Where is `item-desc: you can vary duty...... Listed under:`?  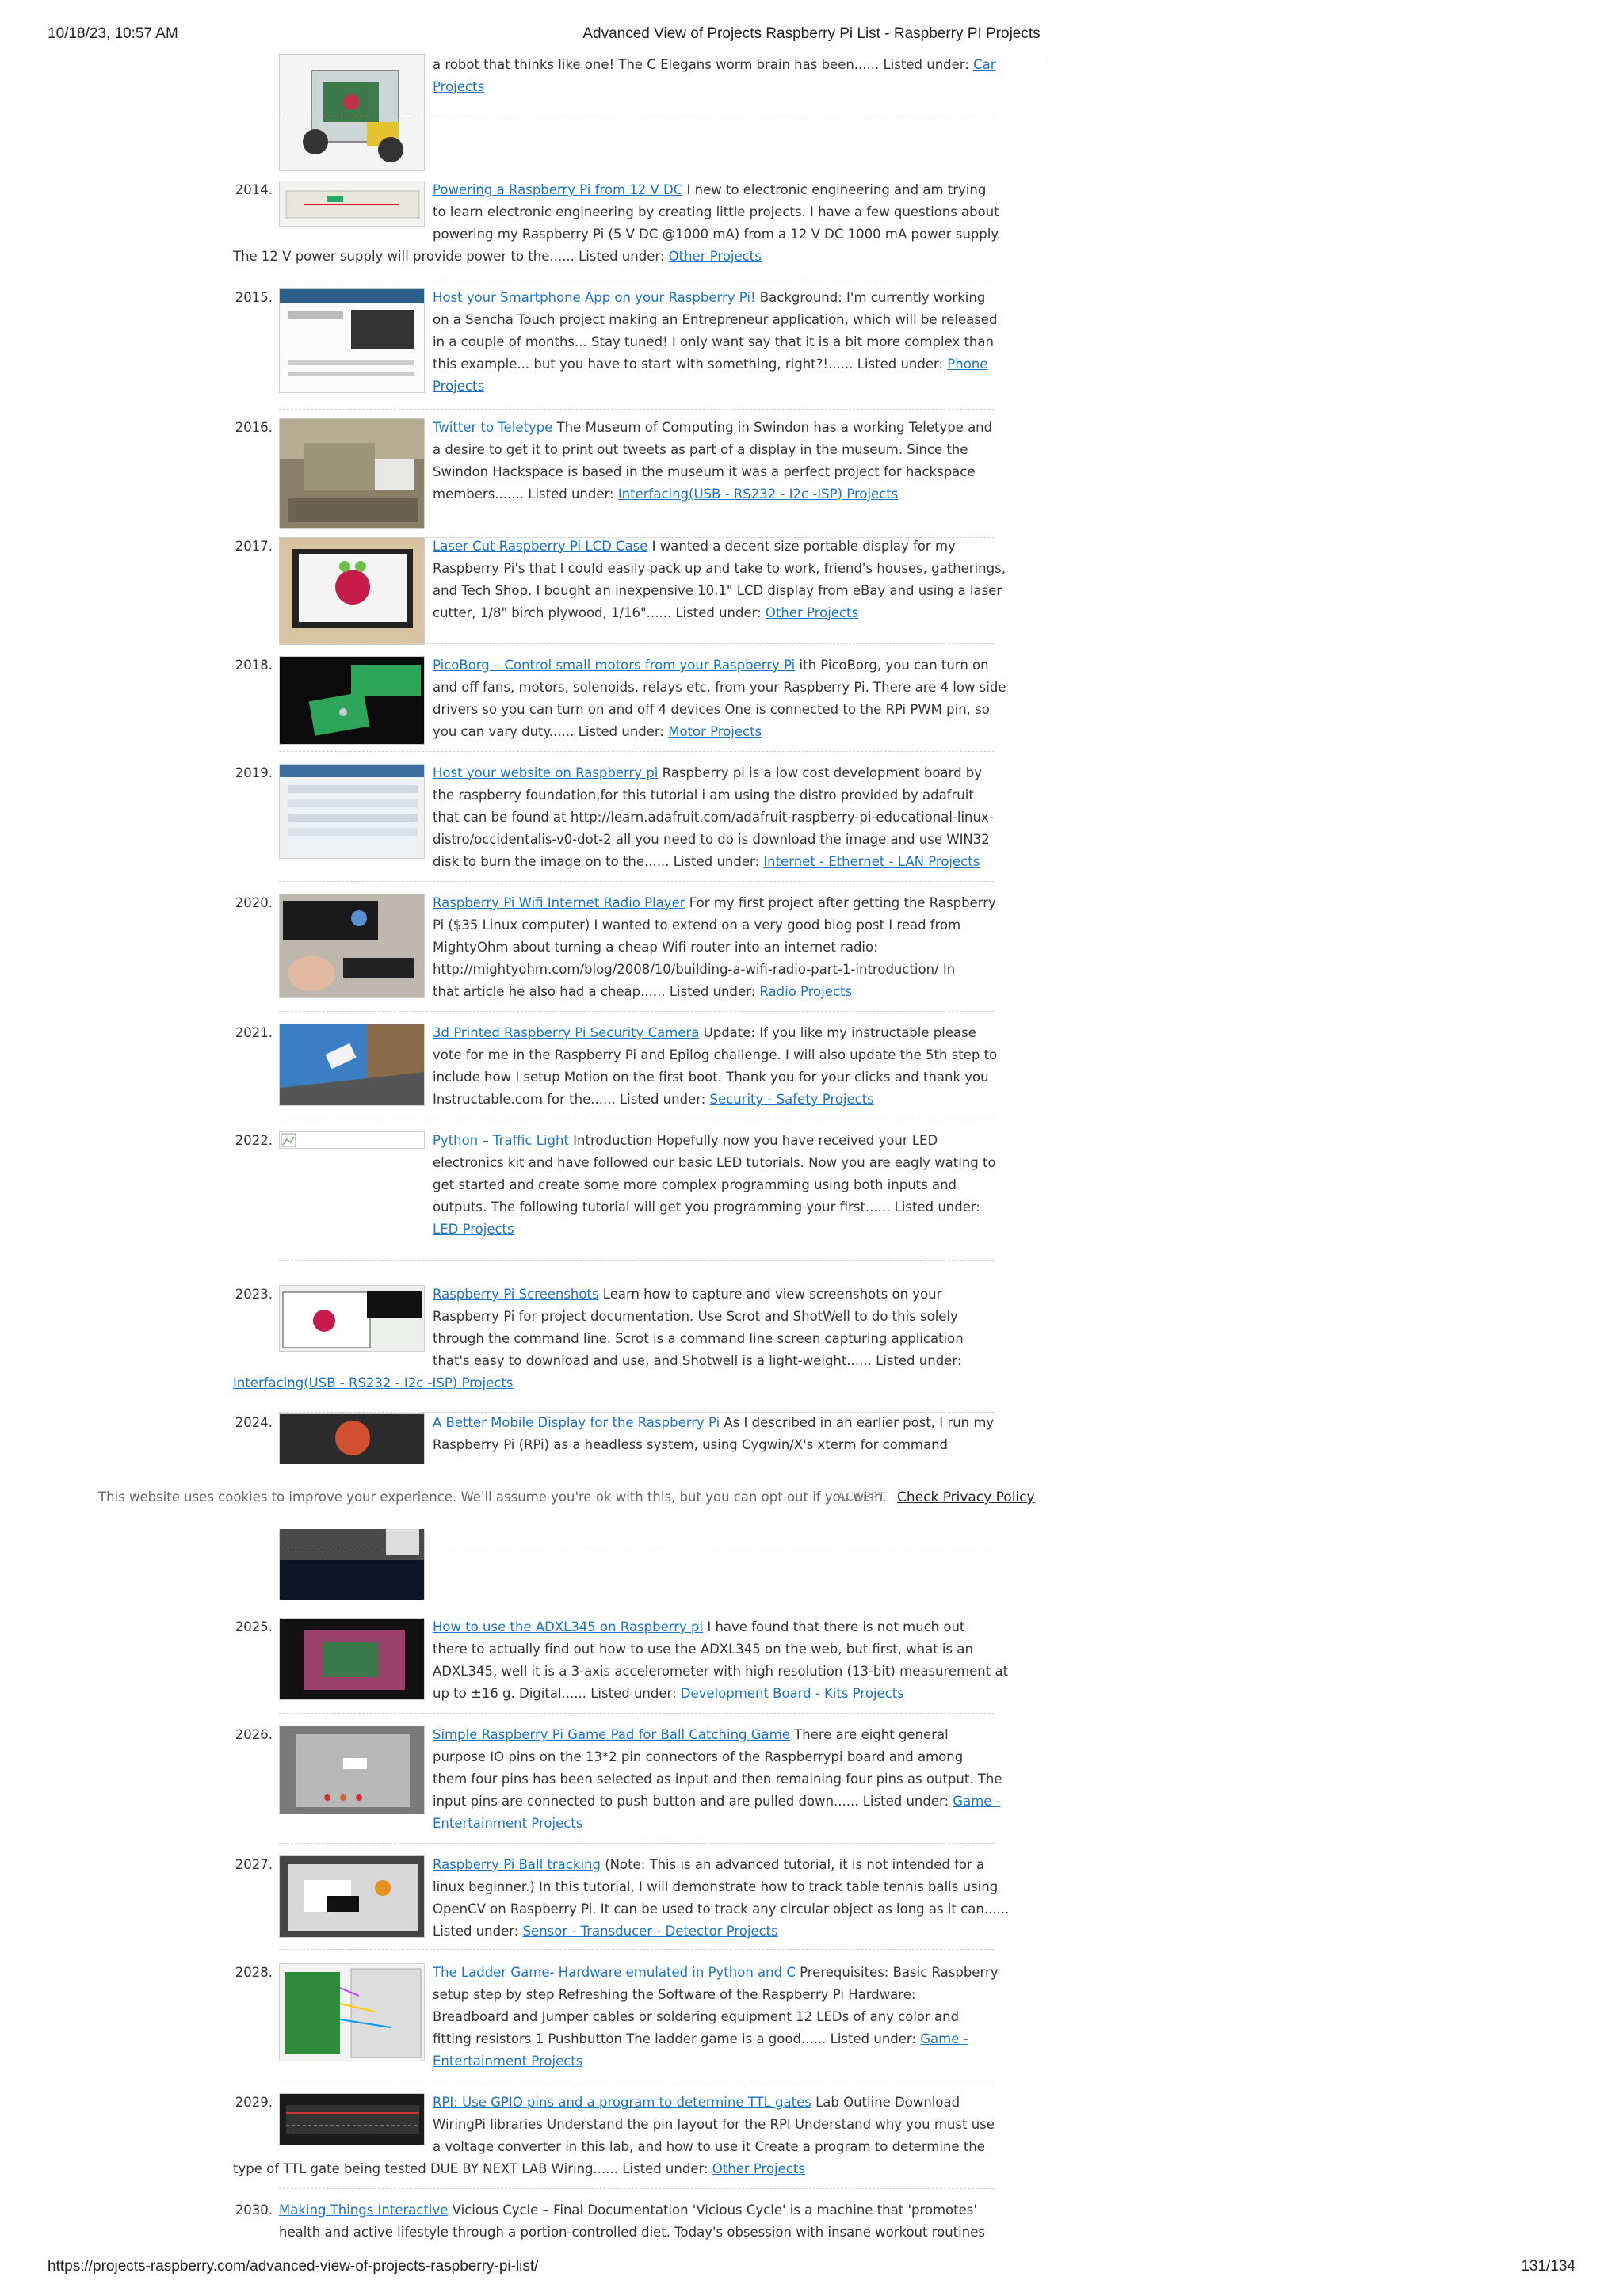
item-desc: you can vary duty...... Listed under: is located at coordinates (551, 731).